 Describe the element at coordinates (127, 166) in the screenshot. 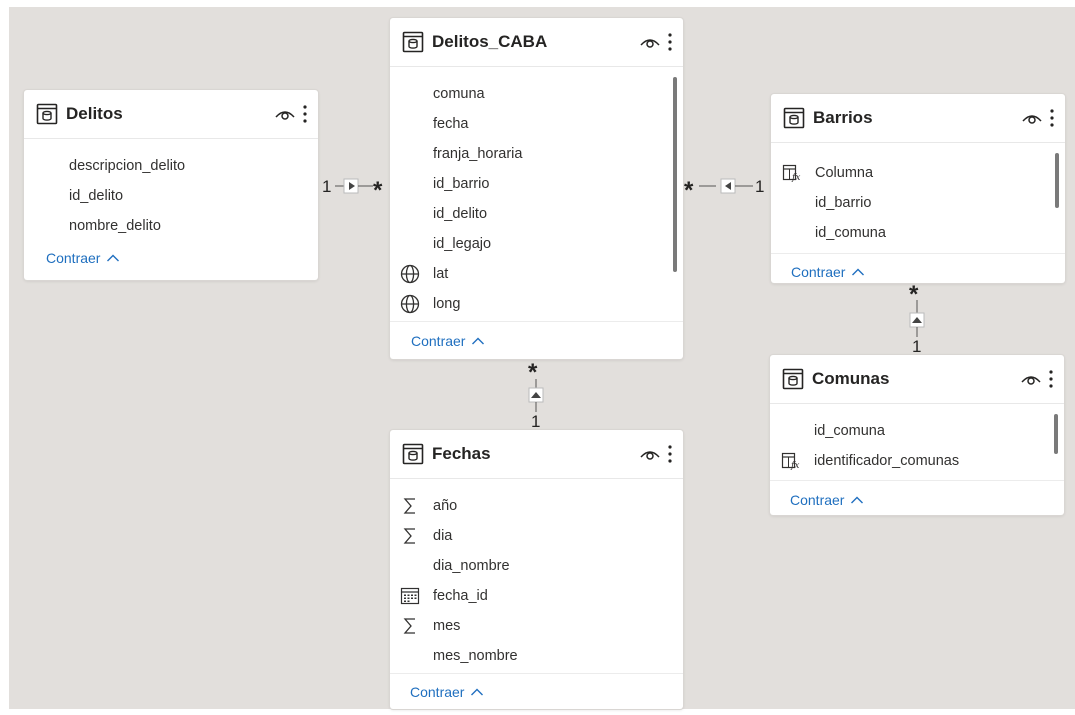

I see `field-label: descripcion_delito` at that location.